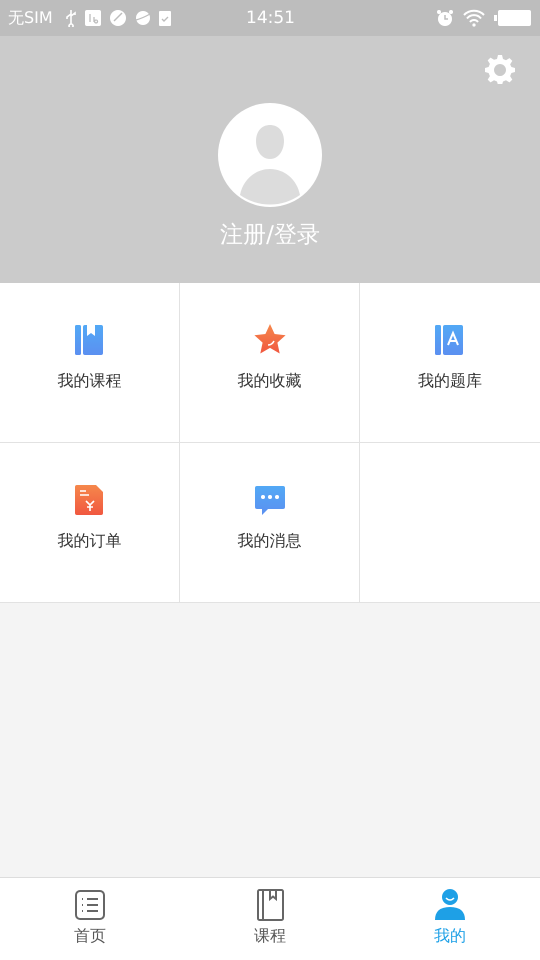 This screenshot has height=960, width=540. What do you see at coordinates (90, 905) in the screenshot?
I see `list-icon` at bounding box center [90, 905].